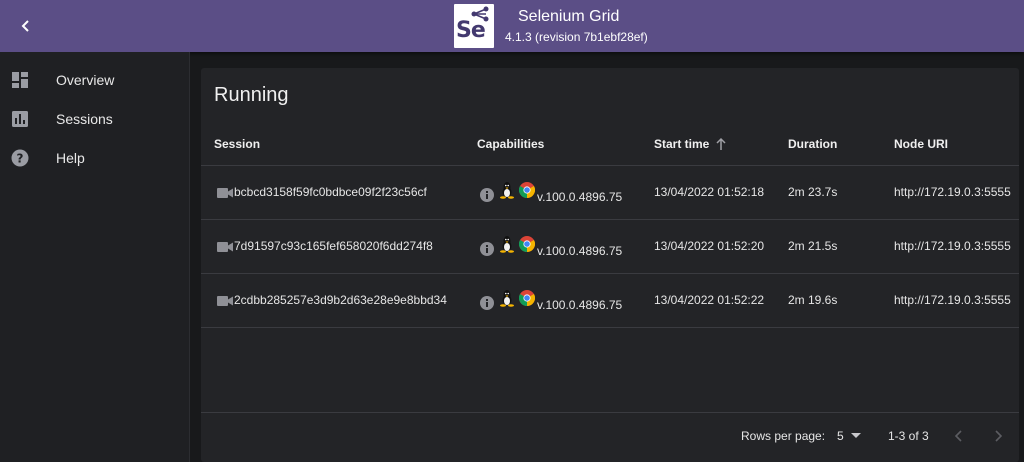 The width and height of the screenshot is (1024, 462). Describe the element at coordinates (330, 192) in the screenshot. I see `session-id: bcbcd3158f59fc0bdbce09f2f23c56cf` at that location.